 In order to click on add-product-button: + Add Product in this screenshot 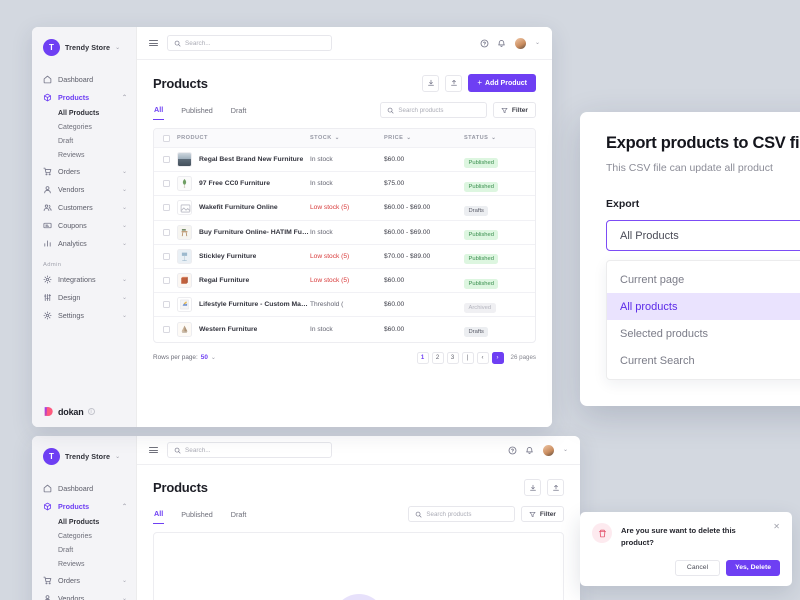, I will do `click(502, 83)`.